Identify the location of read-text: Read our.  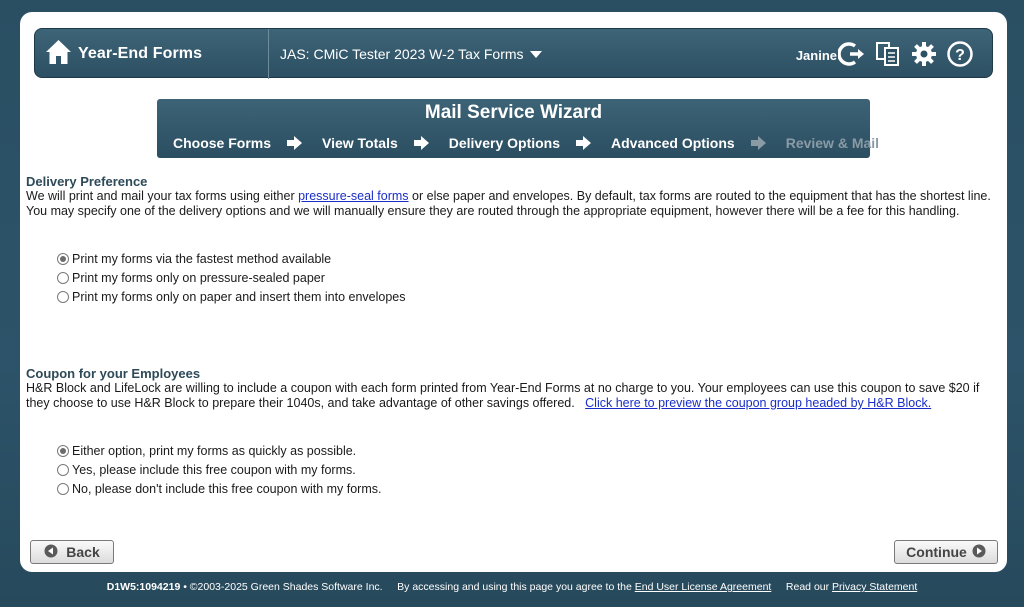
(807, 587).